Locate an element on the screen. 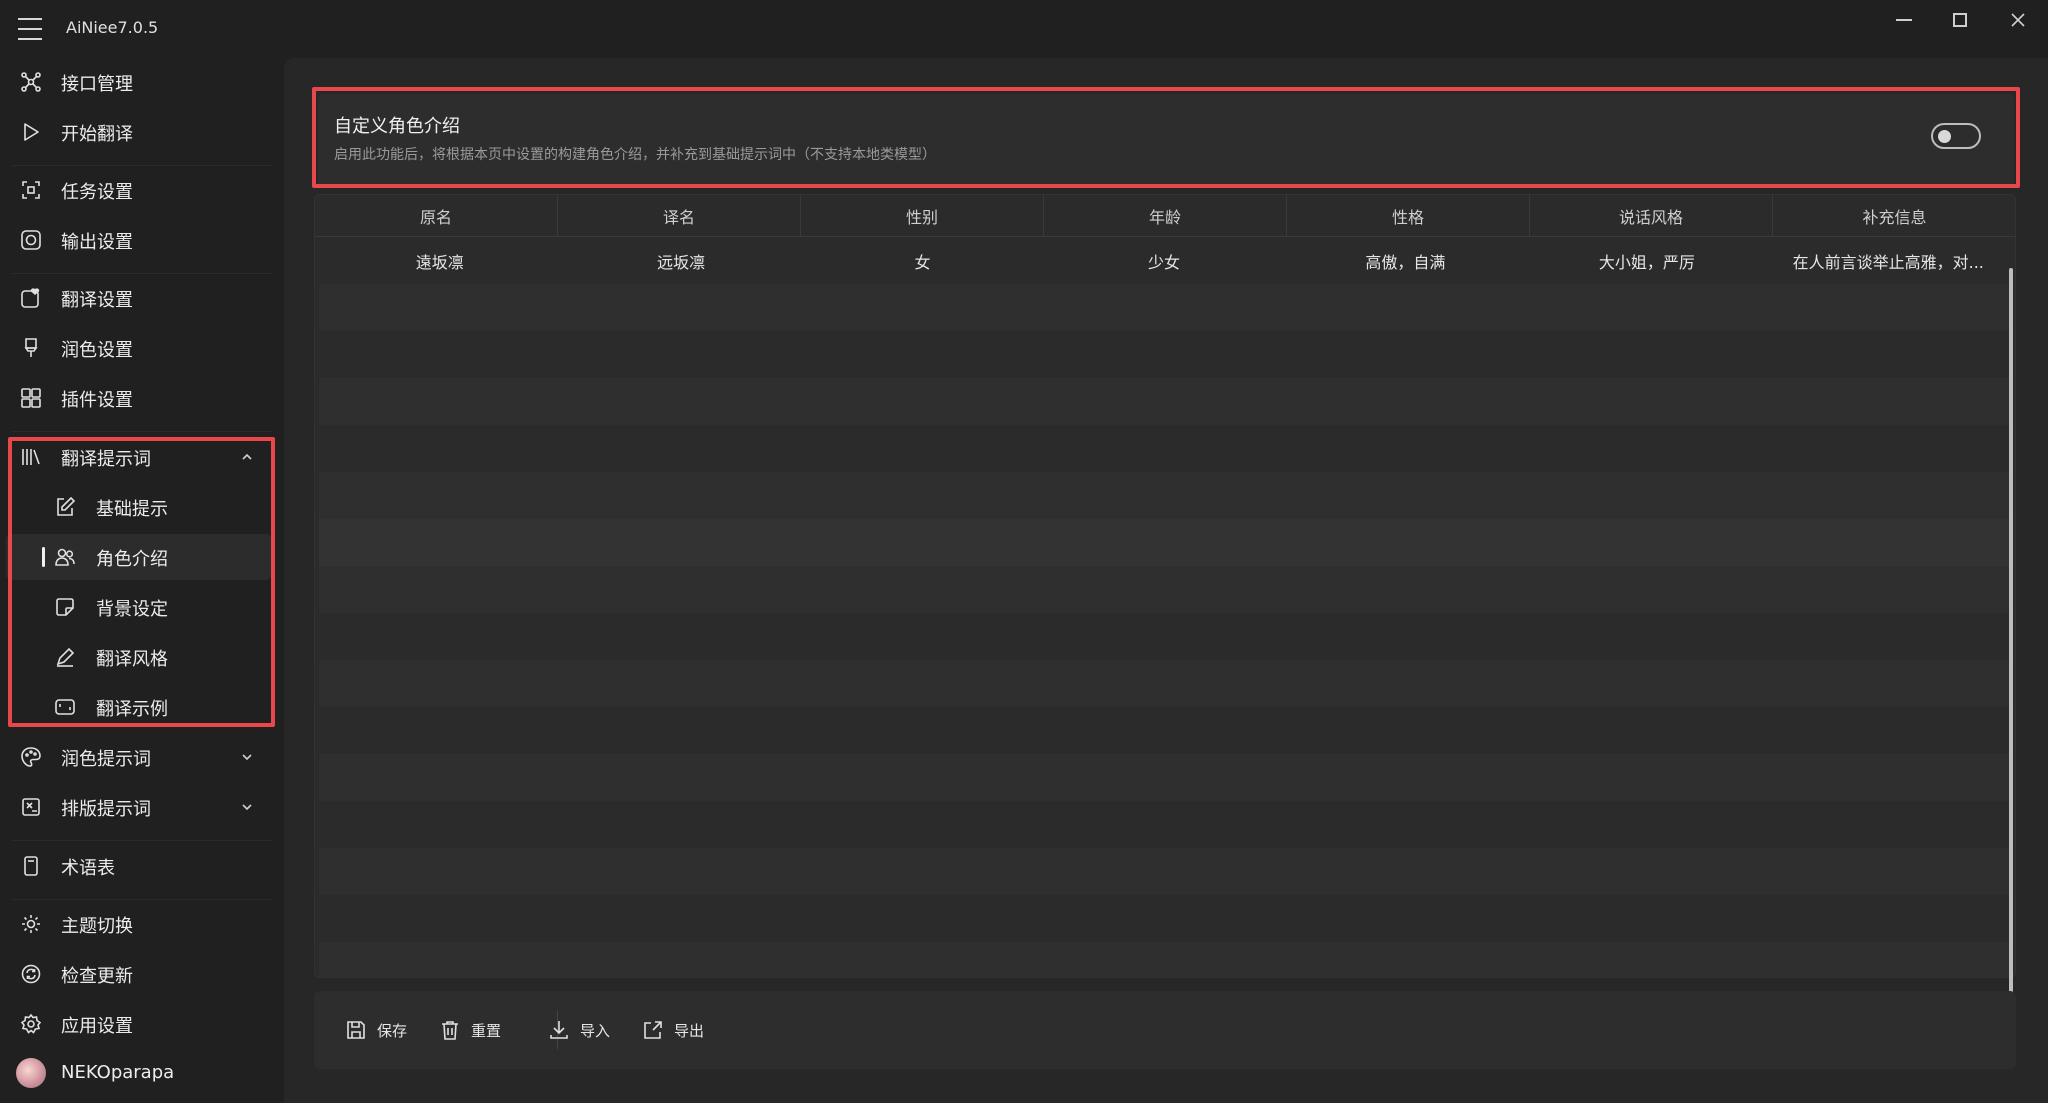 The width and height of the screenshot is (2048, 1103). user-name: NEKOparapa is located at coordinates (118, 1072).